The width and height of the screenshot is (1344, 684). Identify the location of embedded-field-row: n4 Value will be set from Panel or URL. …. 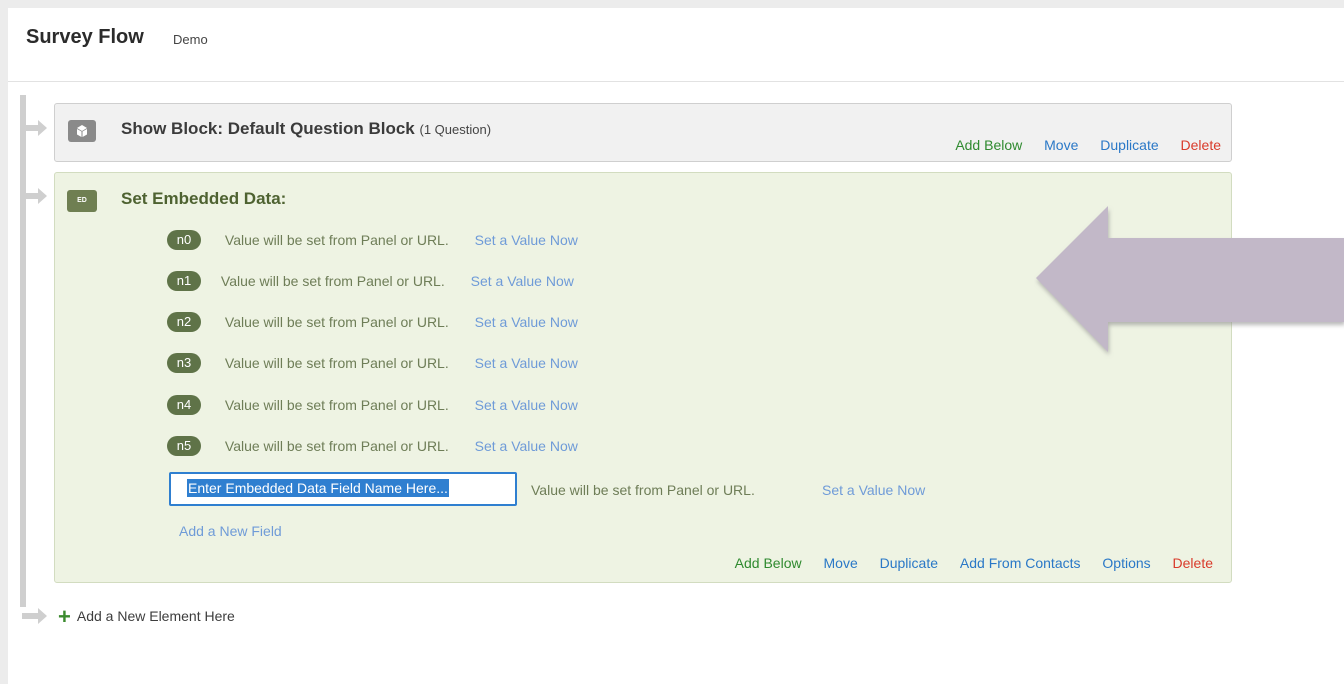
(372, 406).